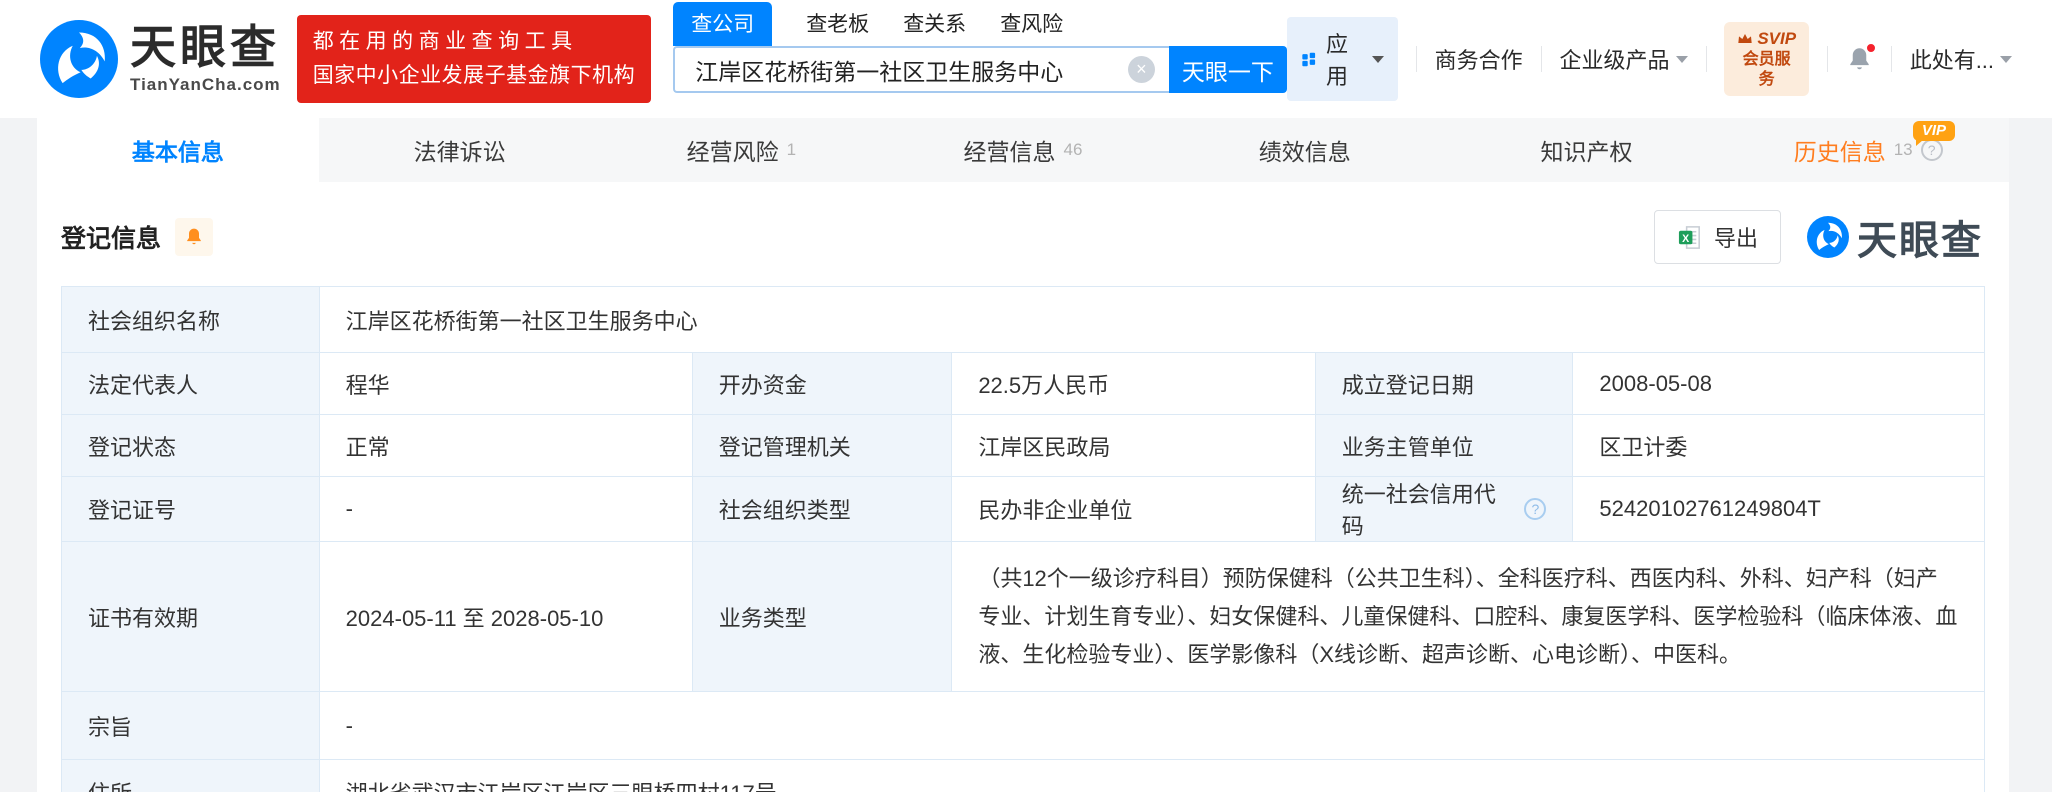 Image resolution: width=2052 pixels, height=792 pixels. I want to click on field-value: 2024-05-11 至 2028-05-10, so click(505, 616).